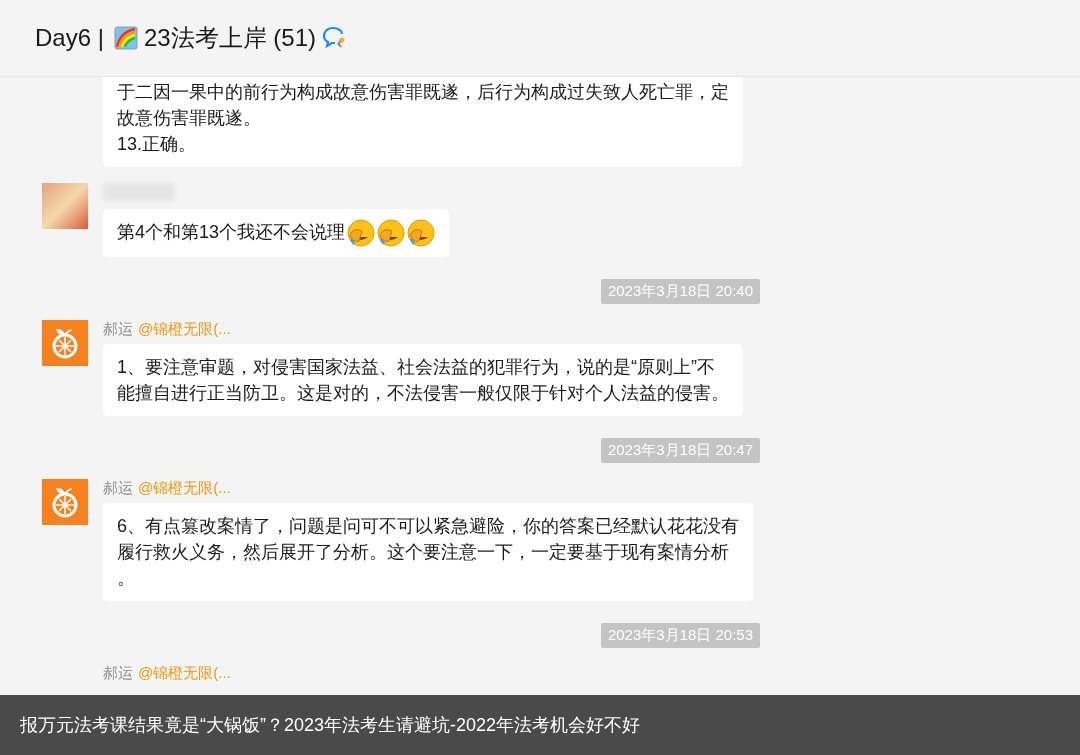 Image resolution: width=1080 pixels, height=755 pixels. What do you see at coordinates (680, 636) in the screenshot?
I see `timestamp: 2023年3月18日 20:53` at bounding box center [680, 636].